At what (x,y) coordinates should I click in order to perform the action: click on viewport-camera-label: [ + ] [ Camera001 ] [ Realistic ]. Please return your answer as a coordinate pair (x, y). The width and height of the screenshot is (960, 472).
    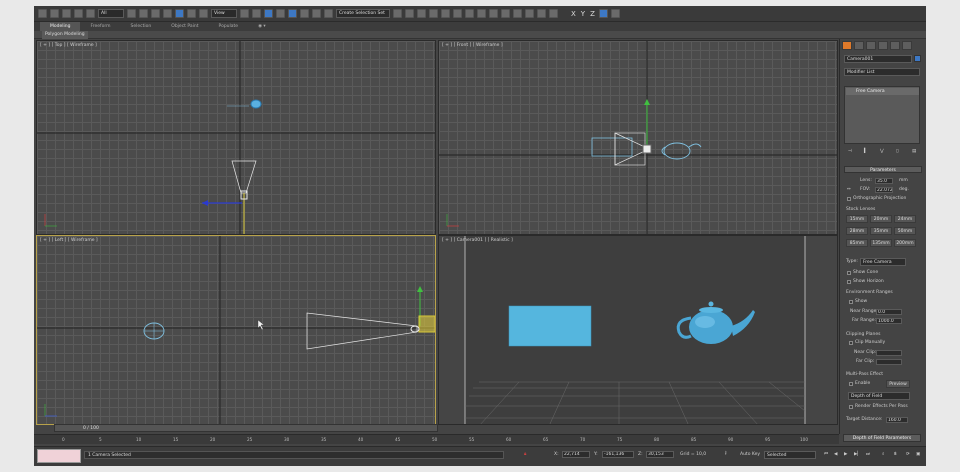
    Looking at the image, I should click on (477, 240).